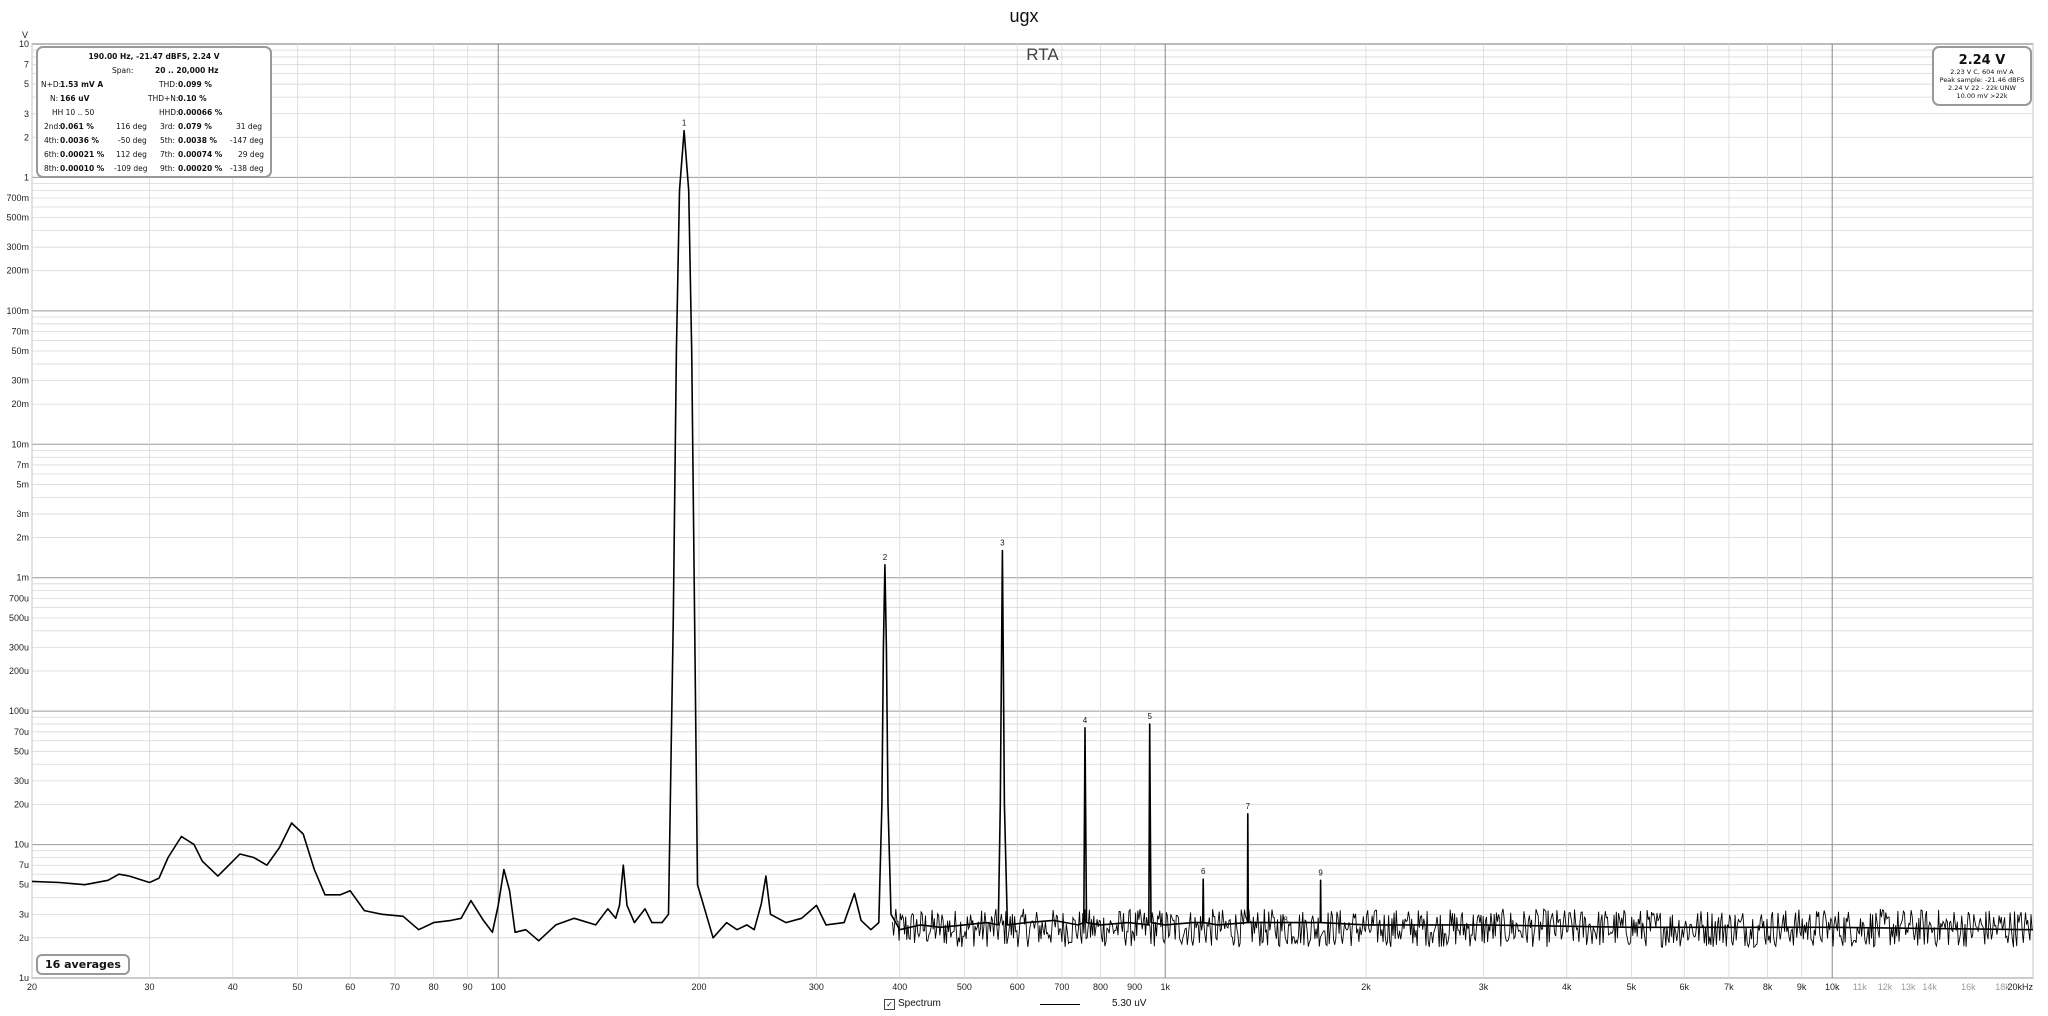 This screenshot has width=2048, height=1016. I want to click on h2-label: 2nd:, so click(52, 126).